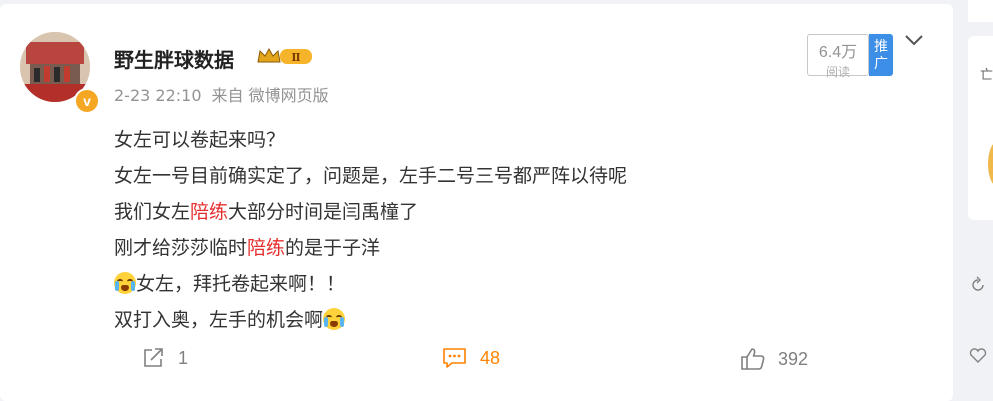 This screenshot has height=401, width=993. Describe the element at coordinates (494, 248) in the screenshot. I see `content-line: 刚才给莎莎临时陪练的是于子洋` at that location.